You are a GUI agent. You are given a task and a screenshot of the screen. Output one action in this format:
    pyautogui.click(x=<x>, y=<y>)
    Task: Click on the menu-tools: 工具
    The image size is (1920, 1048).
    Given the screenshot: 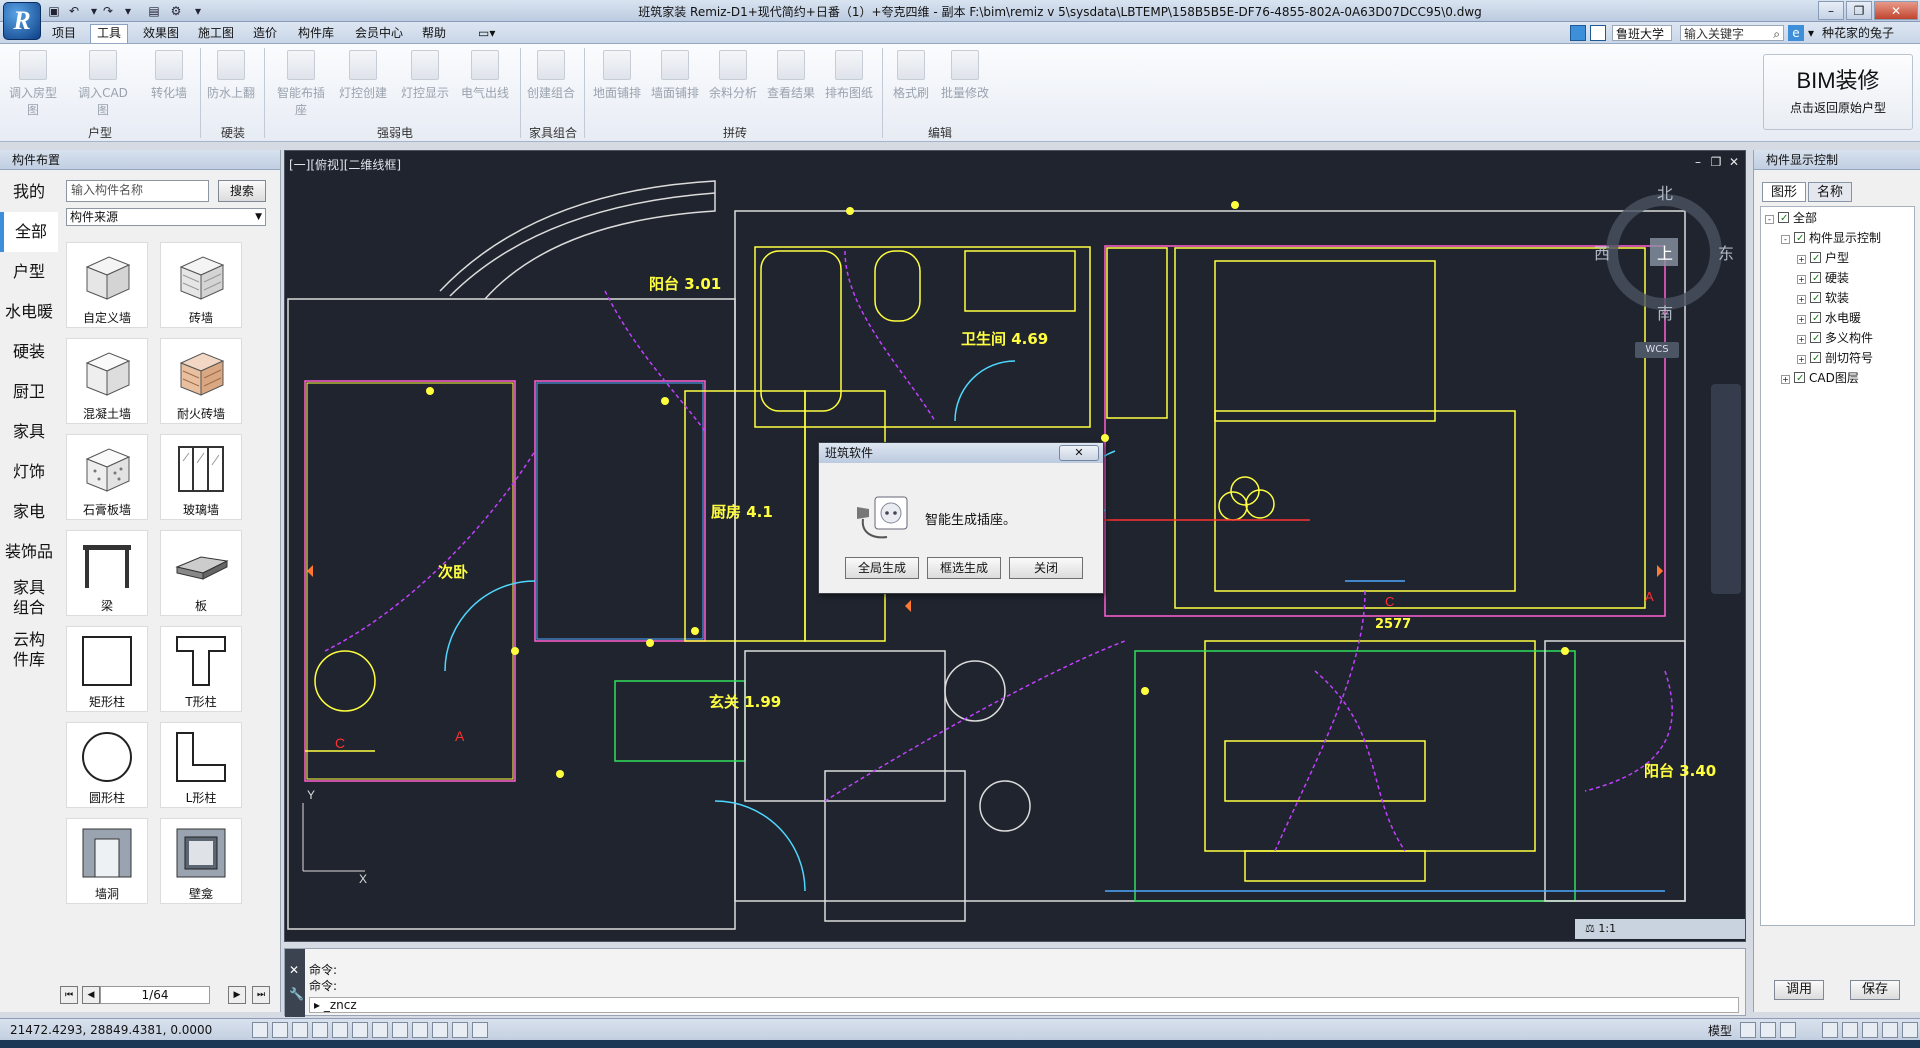 What is the action you would take?
    pyautogui.click(x=109, y=33)
    